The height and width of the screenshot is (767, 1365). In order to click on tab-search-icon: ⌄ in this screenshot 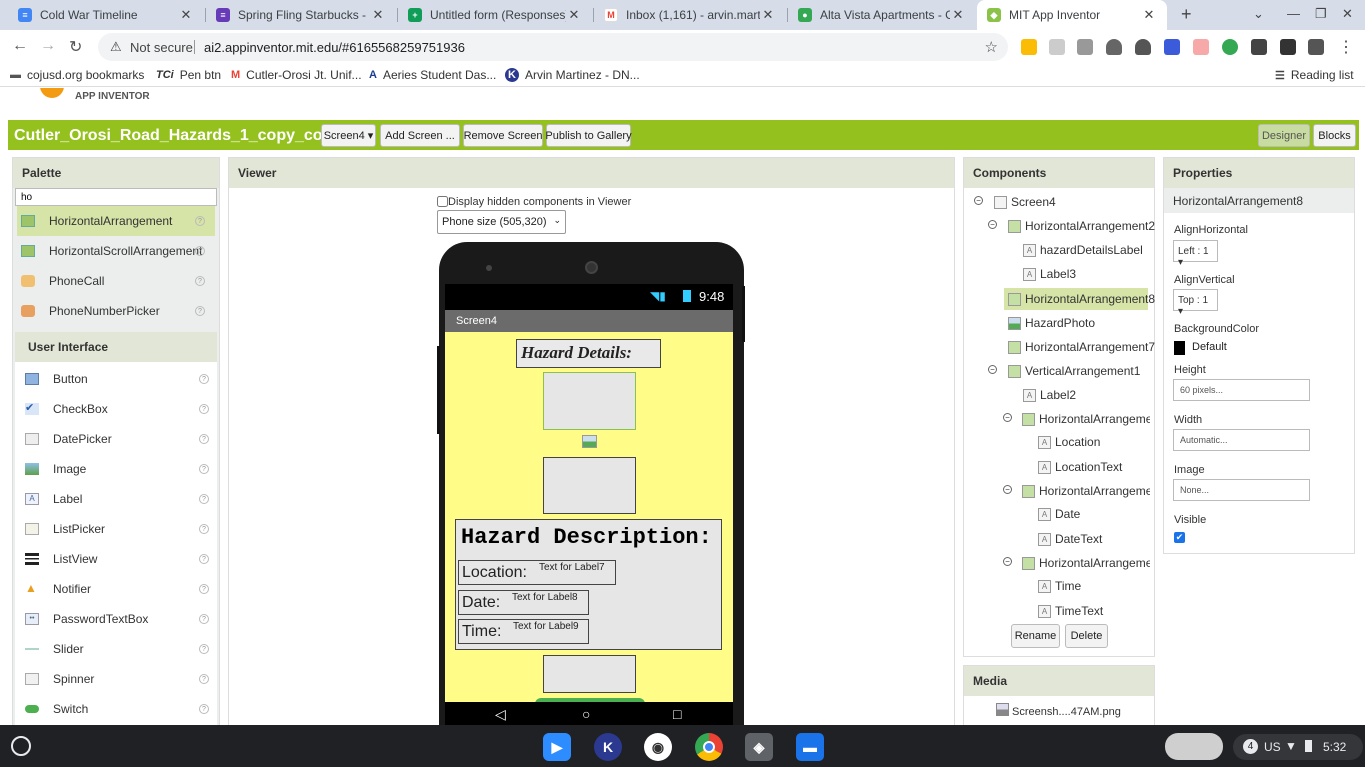, I will do `click(1258, 14)`.